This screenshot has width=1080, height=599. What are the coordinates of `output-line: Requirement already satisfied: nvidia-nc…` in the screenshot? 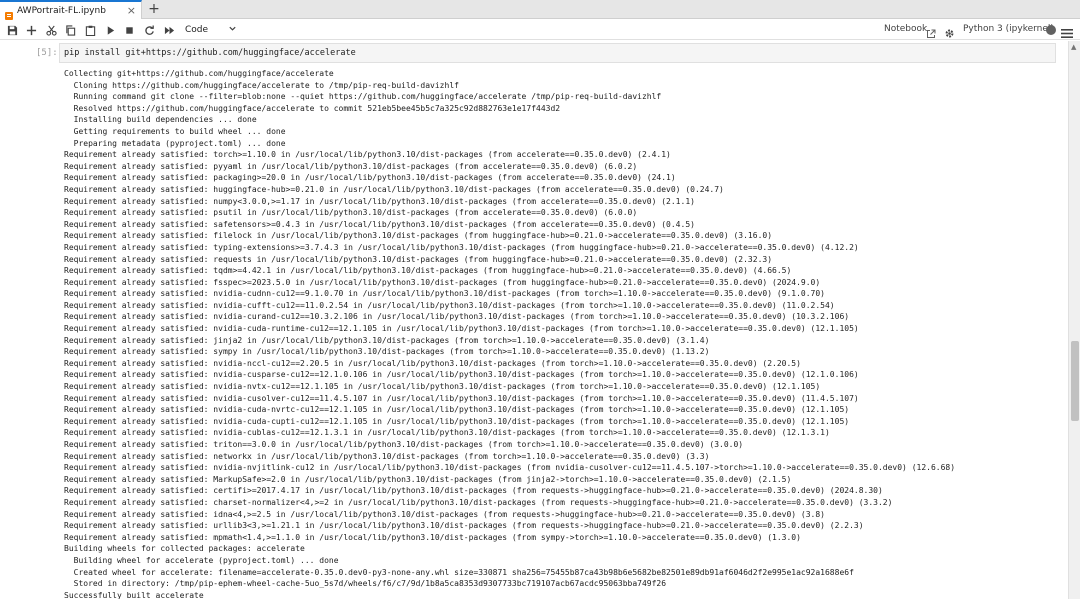 It's located at (432, 363).